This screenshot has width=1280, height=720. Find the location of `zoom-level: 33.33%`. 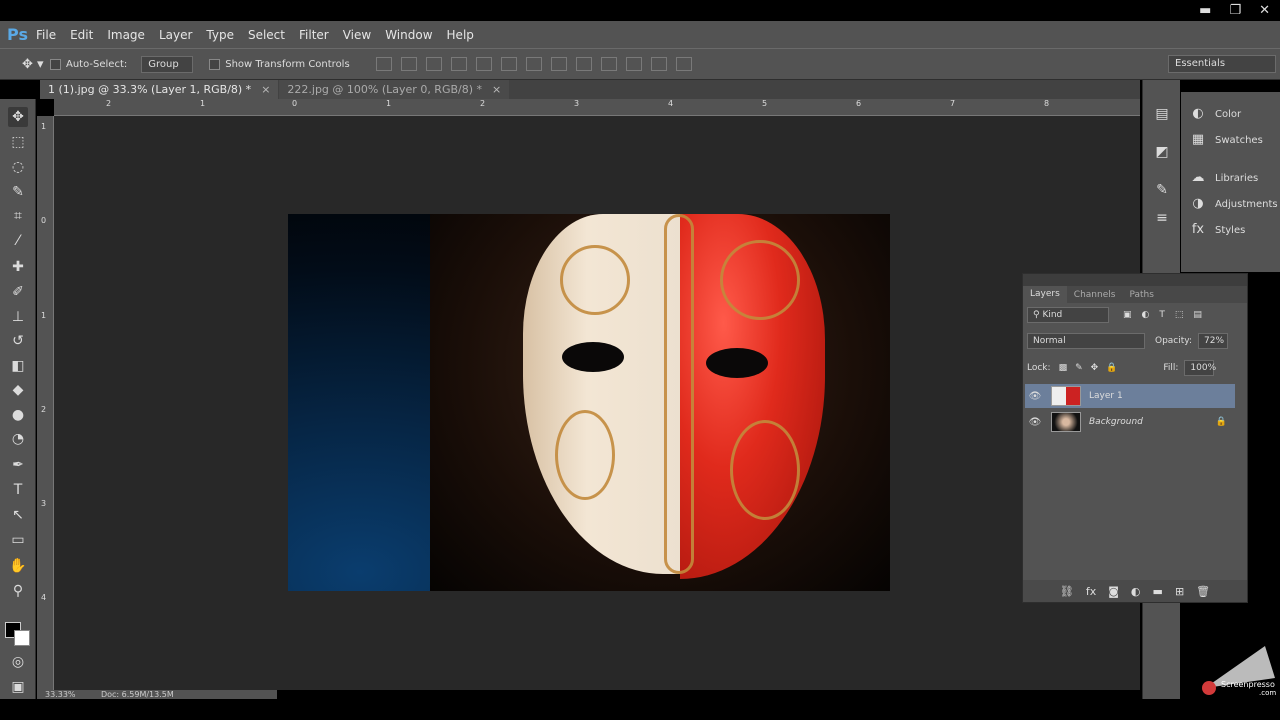

zoom-level: 33.33% is located at coordinates (60, 694).